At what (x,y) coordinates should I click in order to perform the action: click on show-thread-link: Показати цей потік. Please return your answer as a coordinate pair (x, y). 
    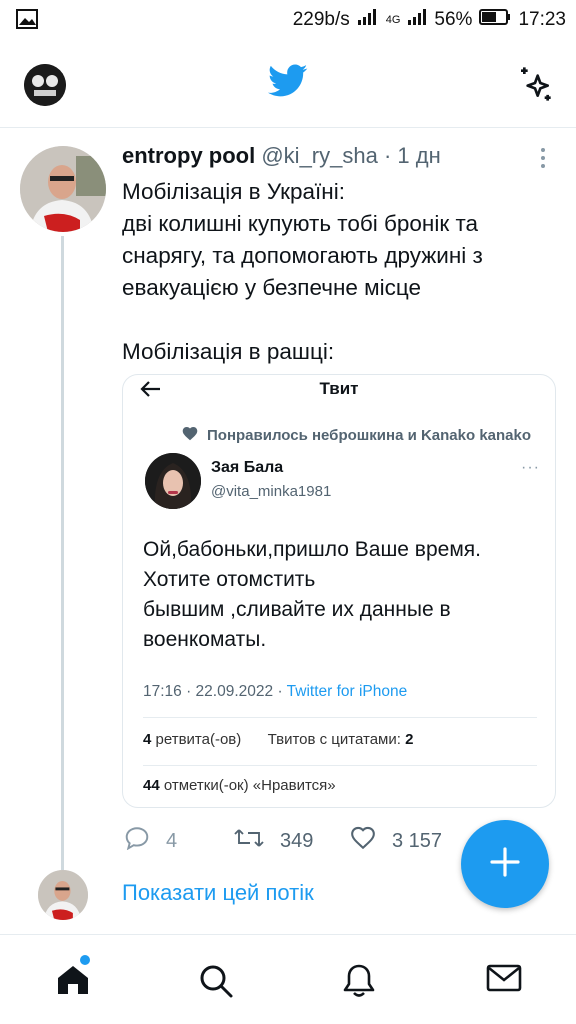
    Looking at the image, I should click on (218, 893).